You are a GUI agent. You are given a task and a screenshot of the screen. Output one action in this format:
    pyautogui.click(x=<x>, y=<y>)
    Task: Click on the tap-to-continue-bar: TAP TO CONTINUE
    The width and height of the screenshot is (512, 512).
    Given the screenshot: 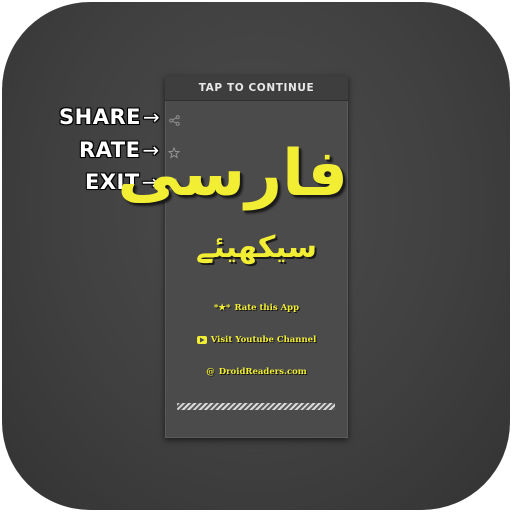 What is the action you would take?
    pyautogui.click(x=256, y=88)
    